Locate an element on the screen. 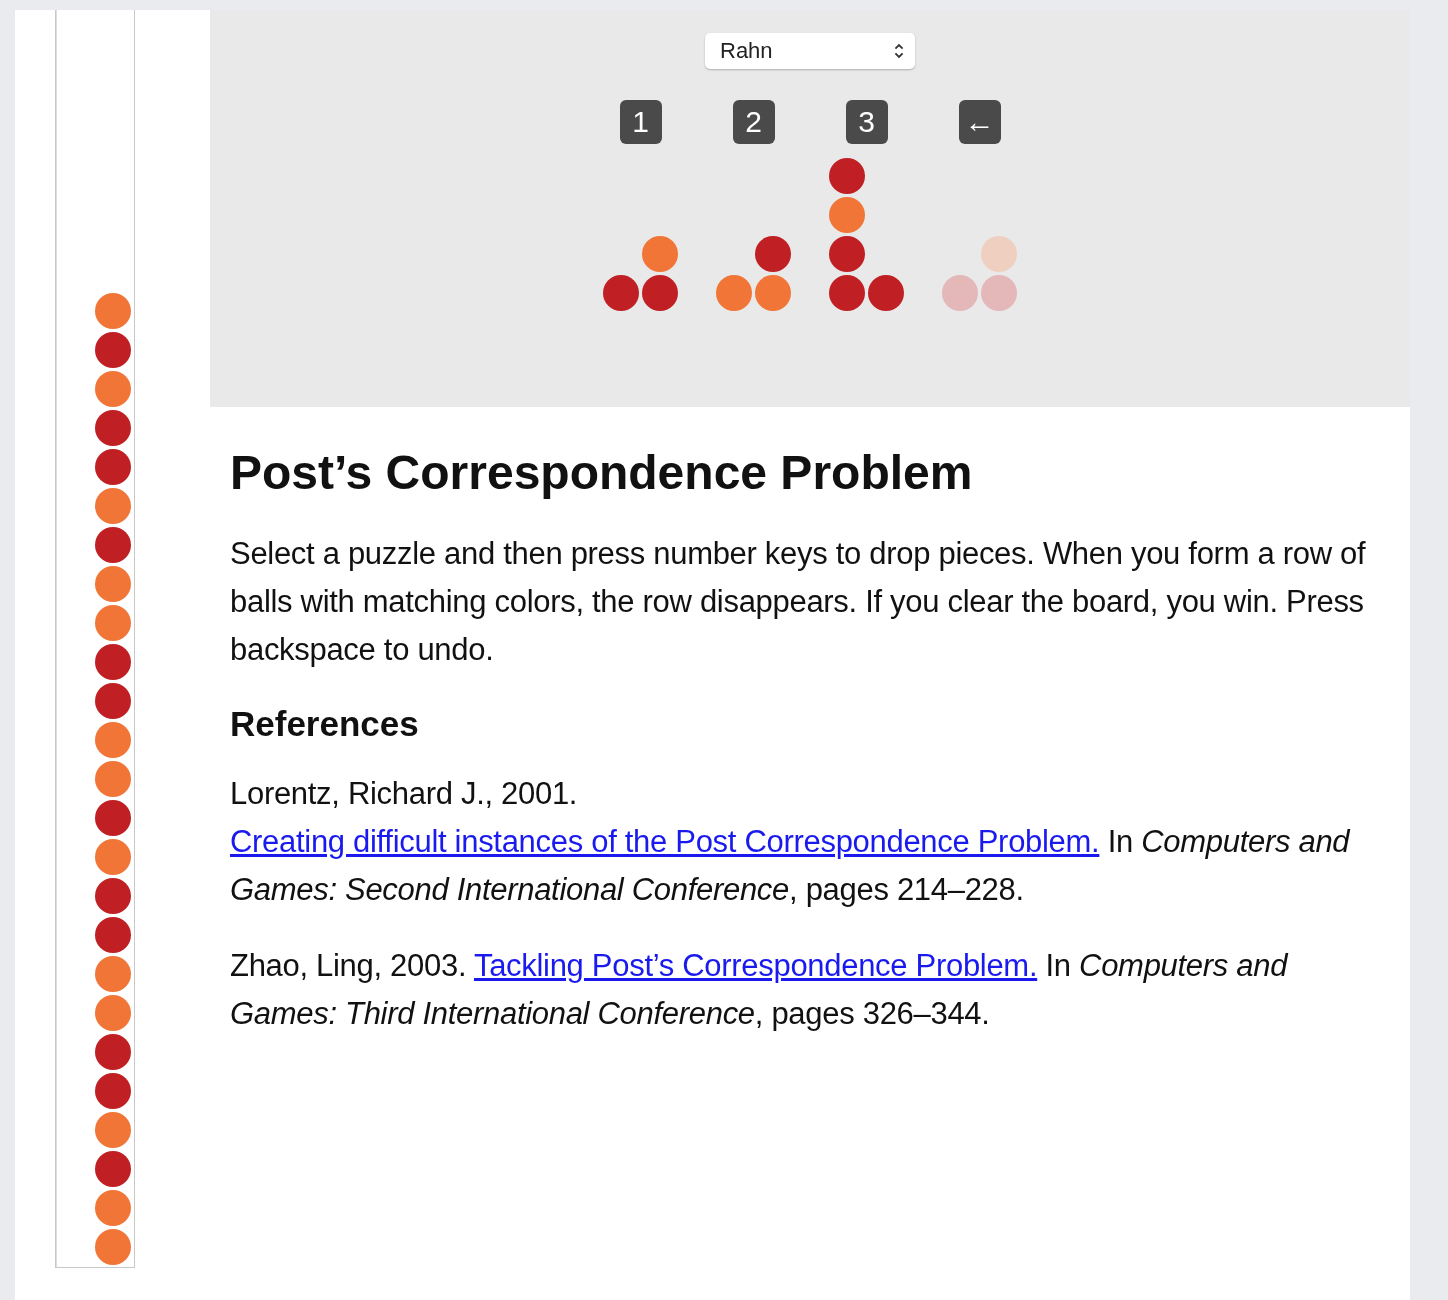 This screenshot has height=1300, width=1448. reference-link: Tackling Post’s Correspondence Problem. is located at coordinates (755, 965).